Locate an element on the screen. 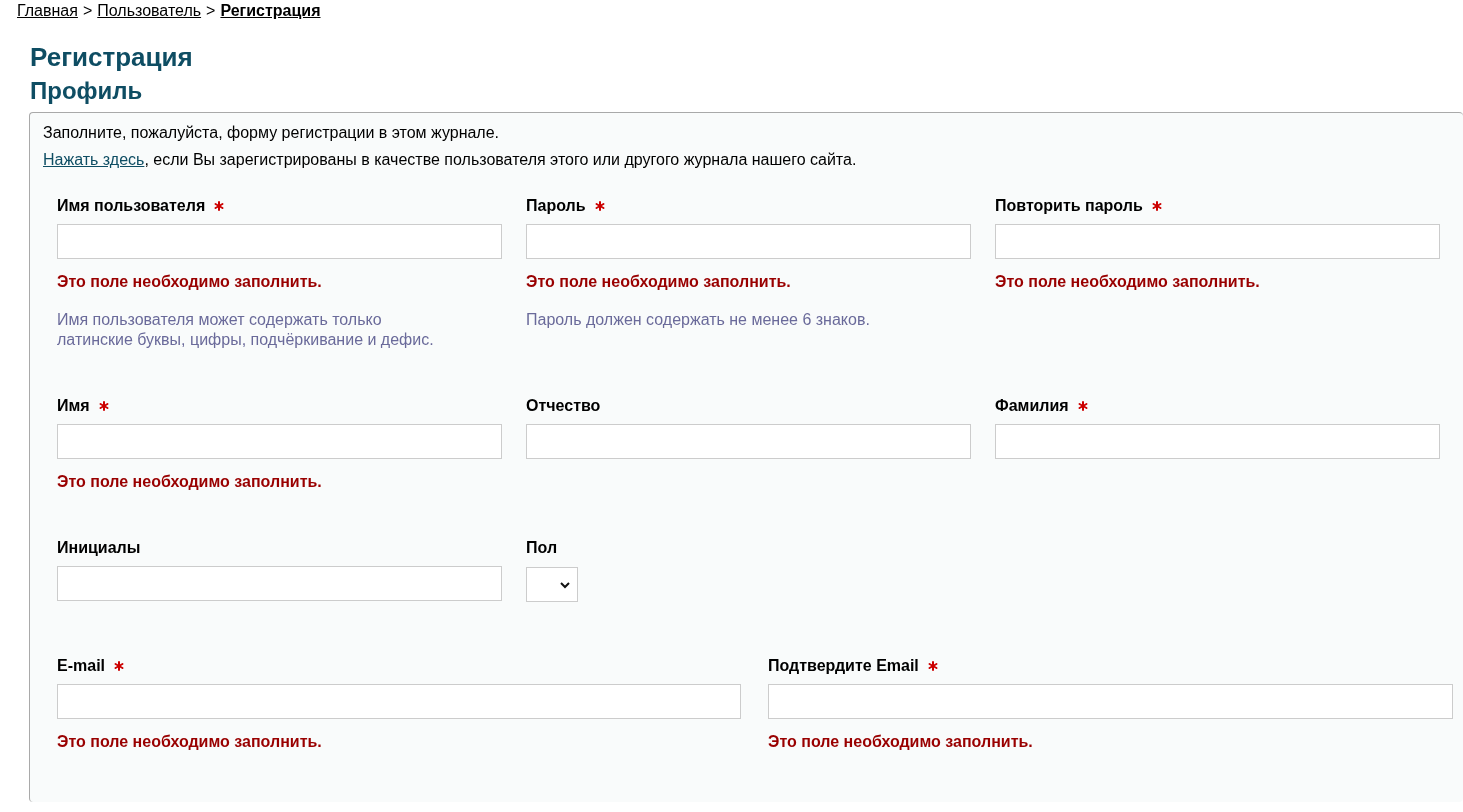 The height and width of the screenshot is (812, 1463). field-label: Отчество is located at coordinates (563, 406).